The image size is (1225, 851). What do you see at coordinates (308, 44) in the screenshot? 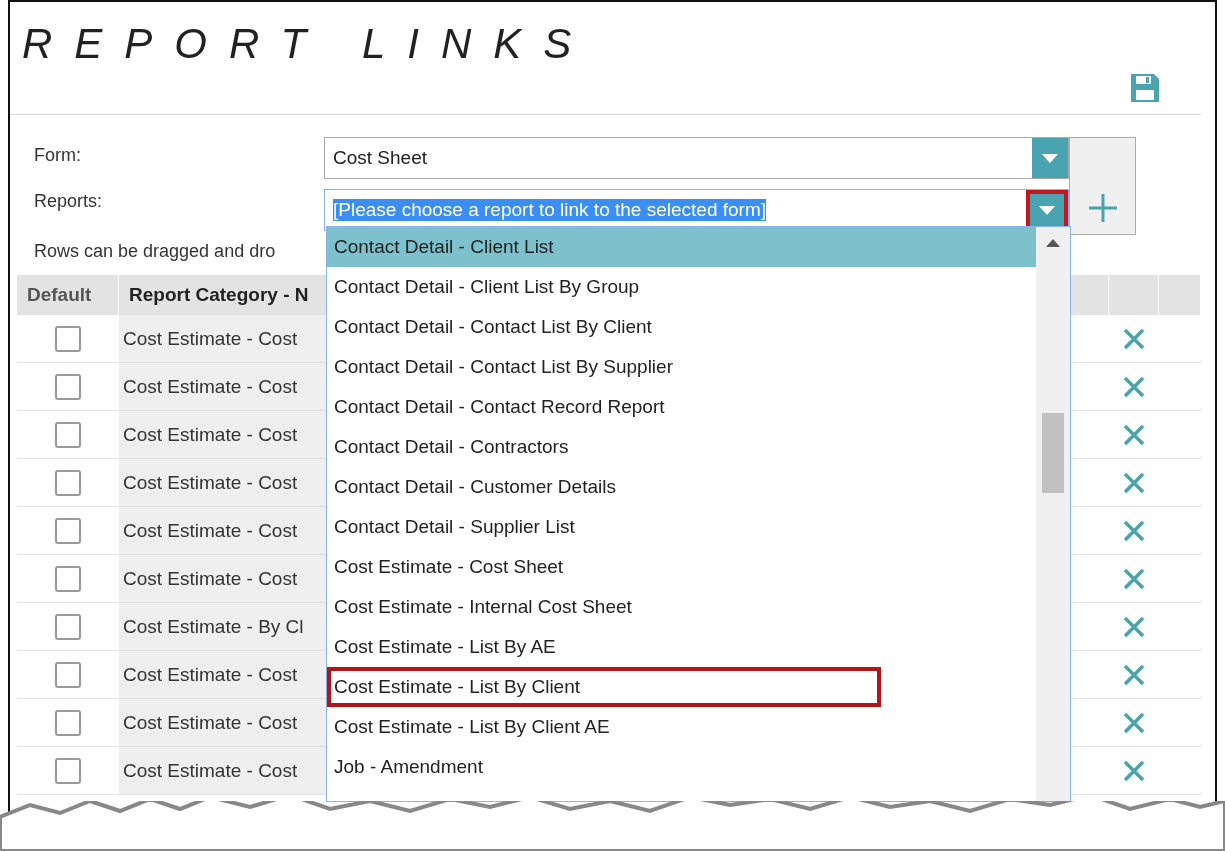
I see `page-title: REPORT LINKS` at bounding box center [308, 44].